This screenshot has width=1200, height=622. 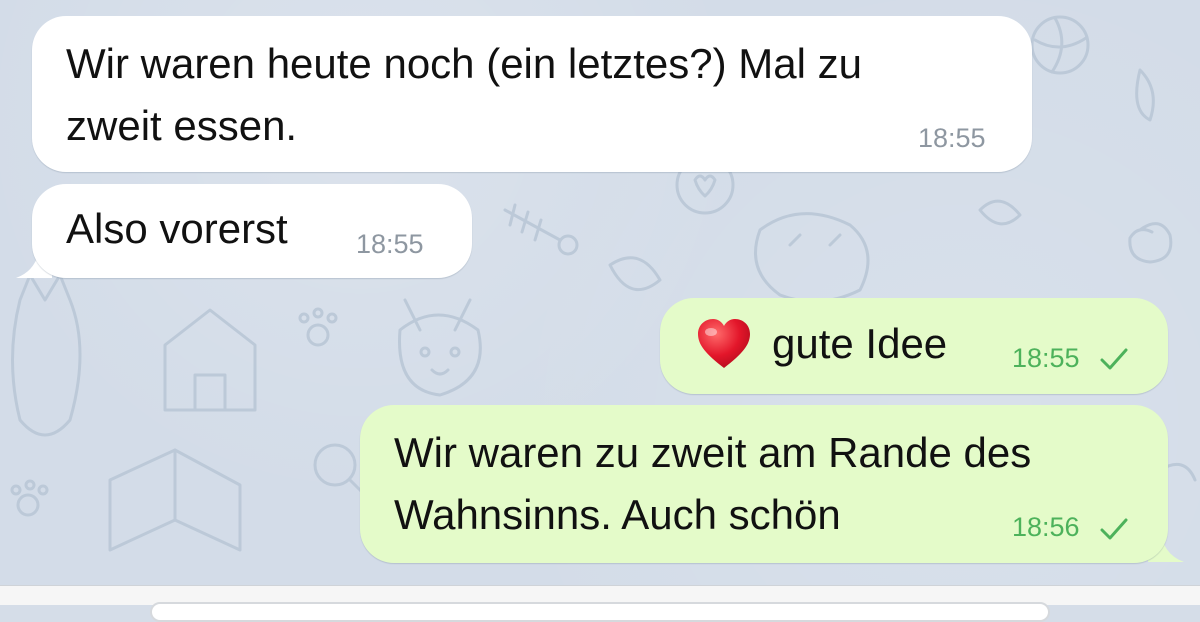 I want to click on message-text-line: gute Idee, so click(x=860, y=343).